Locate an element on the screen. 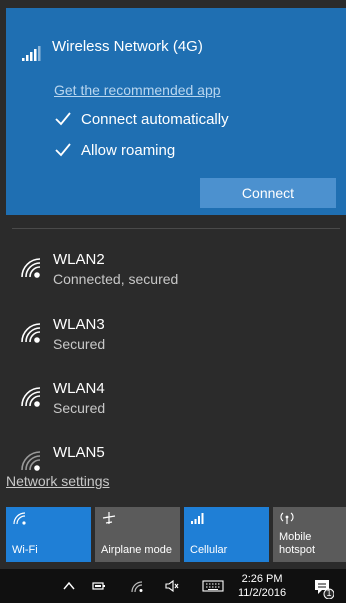  volume-muted-icon is located at coordinates (172, 586).